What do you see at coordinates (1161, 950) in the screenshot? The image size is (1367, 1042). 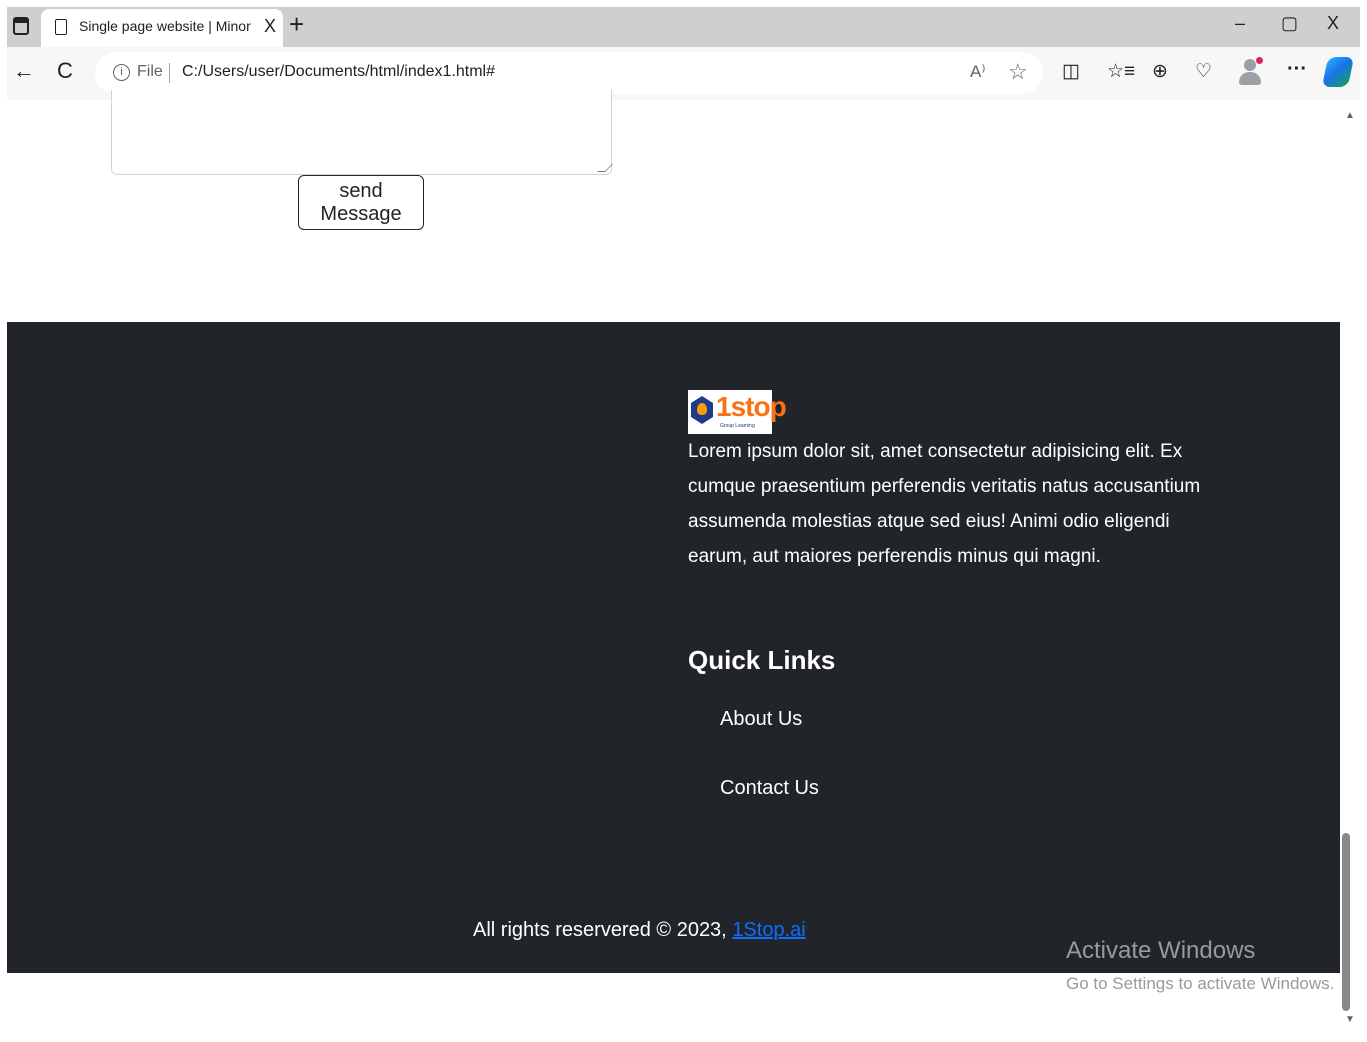 I see `activate-windows-title: Activate Windows` at bounding box center [1161, 950].